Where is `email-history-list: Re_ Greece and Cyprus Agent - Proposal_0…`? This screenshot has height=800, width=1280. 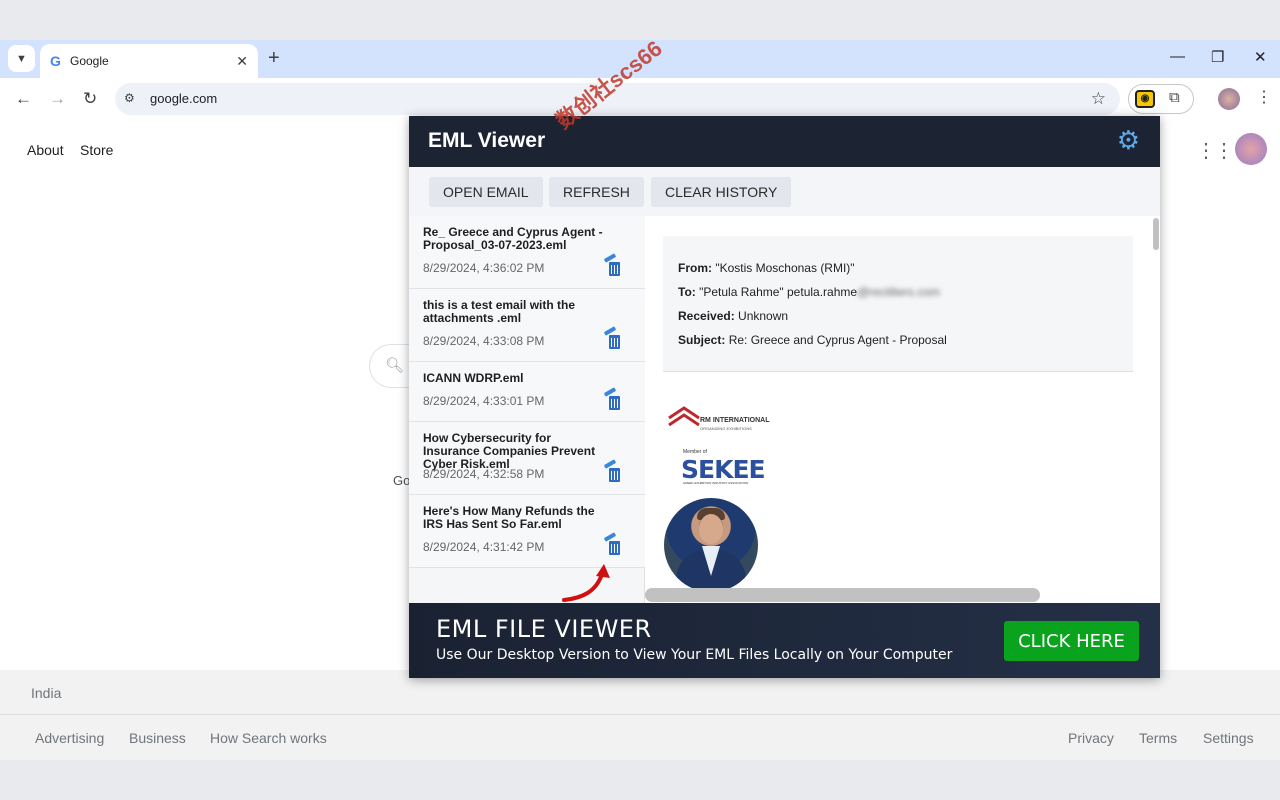
email-history-list: Re_ Greece and Cyprus Agent - Proposal_0… is located at coordinates (527, 409).